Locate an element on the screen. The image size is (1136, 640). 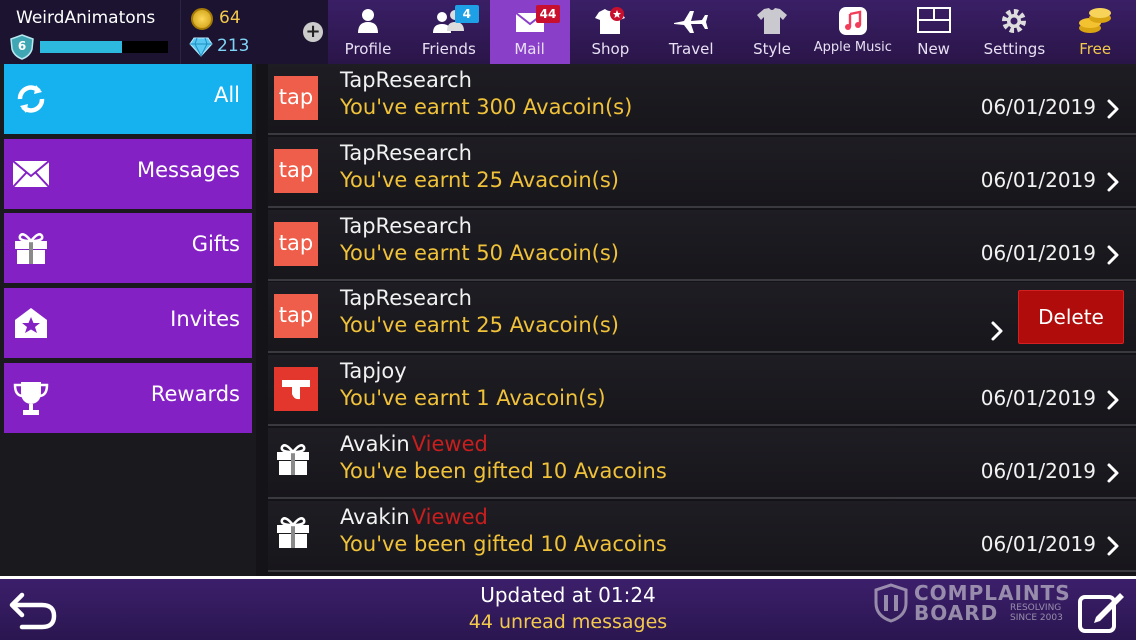
nav-mail: Mail 44 is located at coordinates (529, 32).